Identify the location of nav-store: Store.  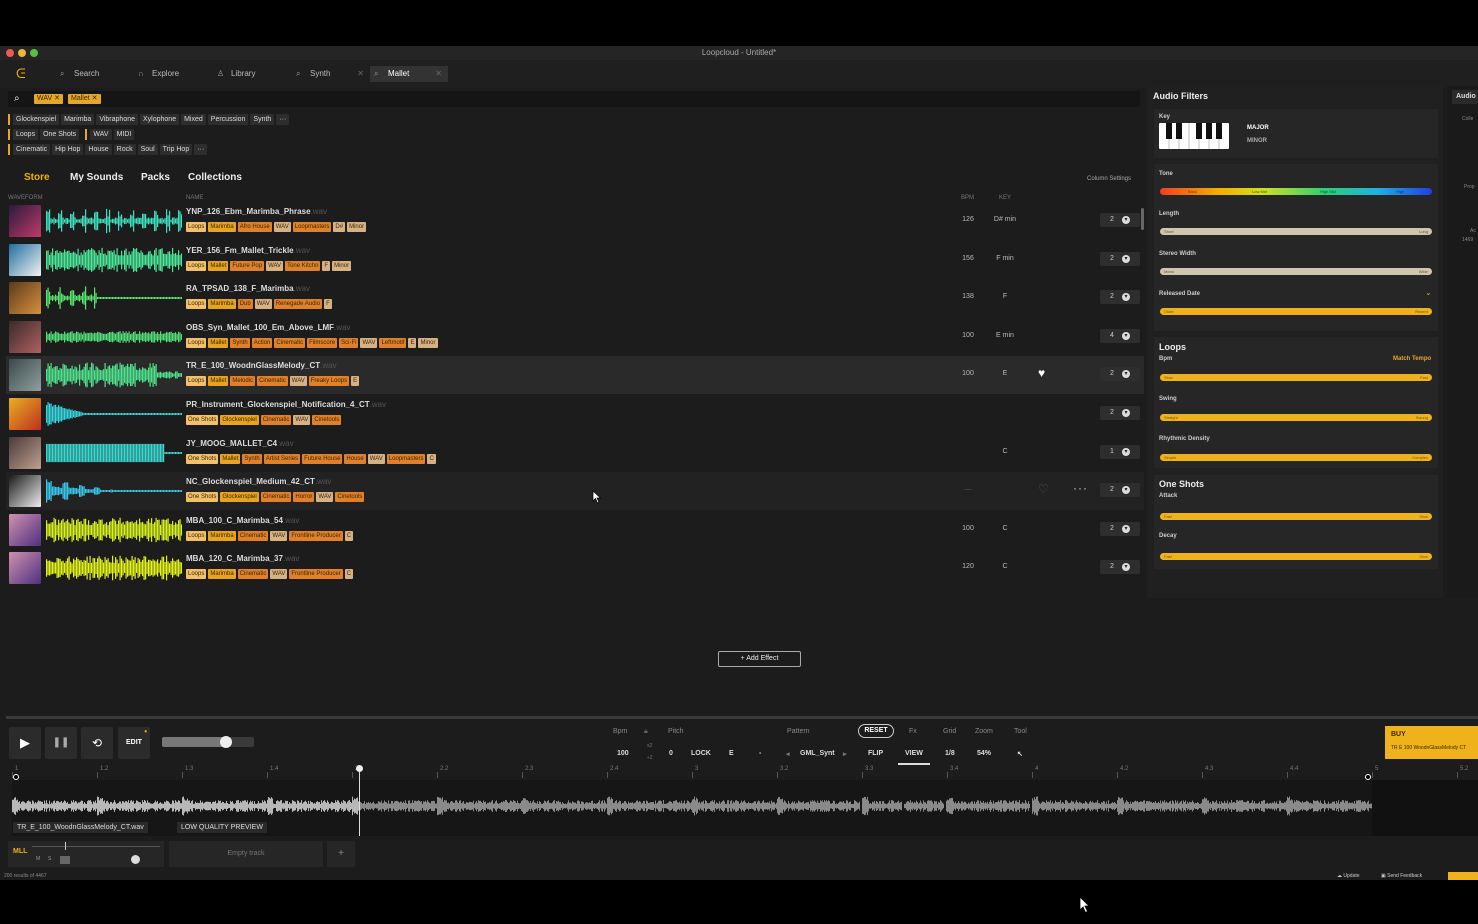
(37, 177).